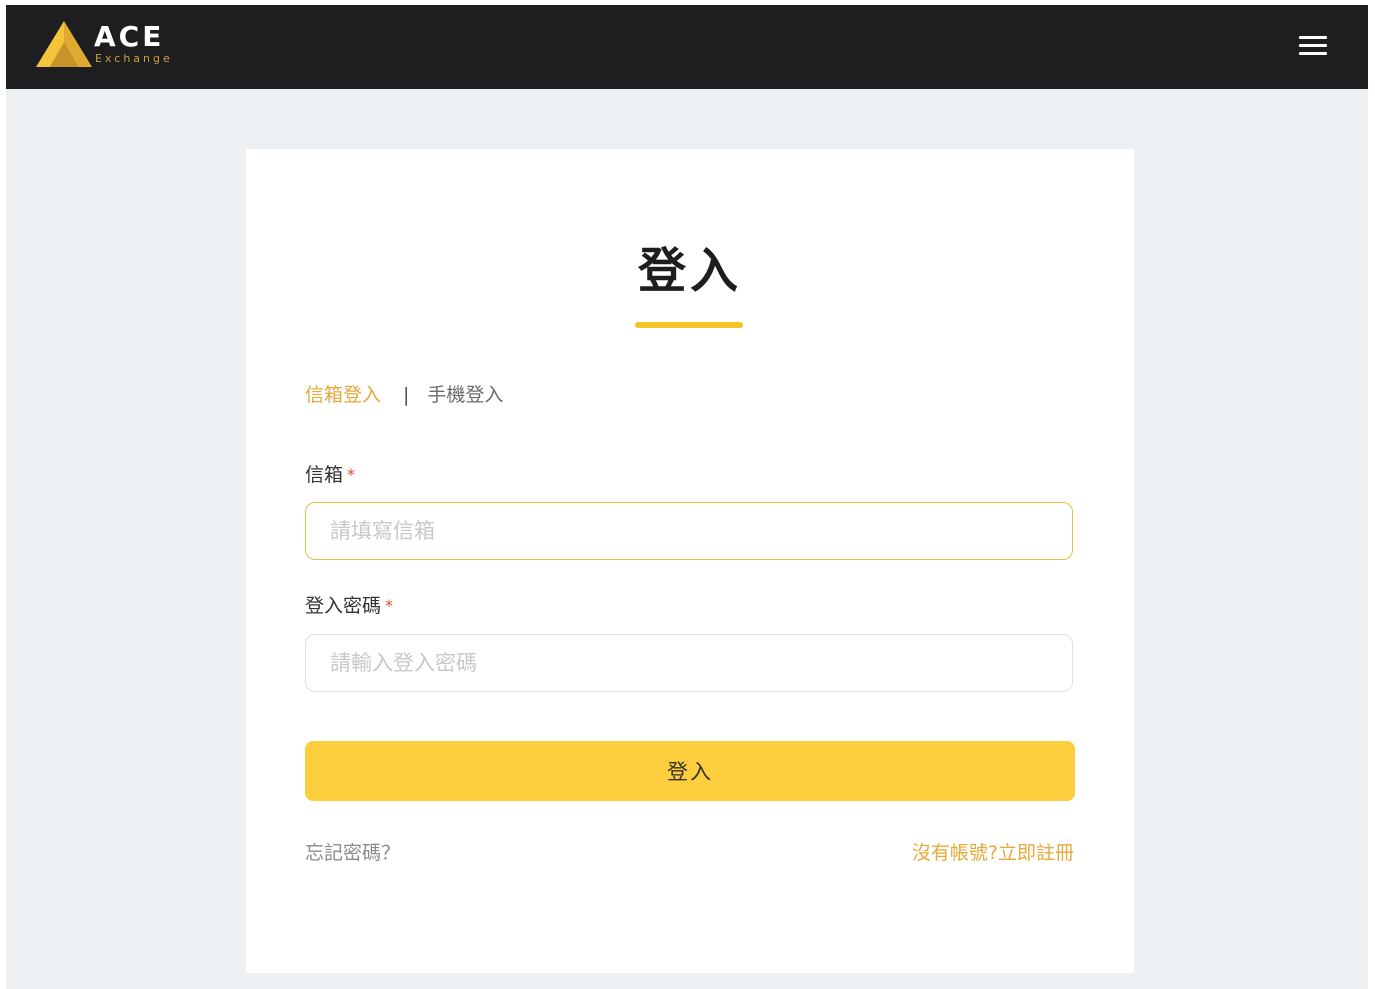  I want to click on brand-name: ACE, so click(129, 36).